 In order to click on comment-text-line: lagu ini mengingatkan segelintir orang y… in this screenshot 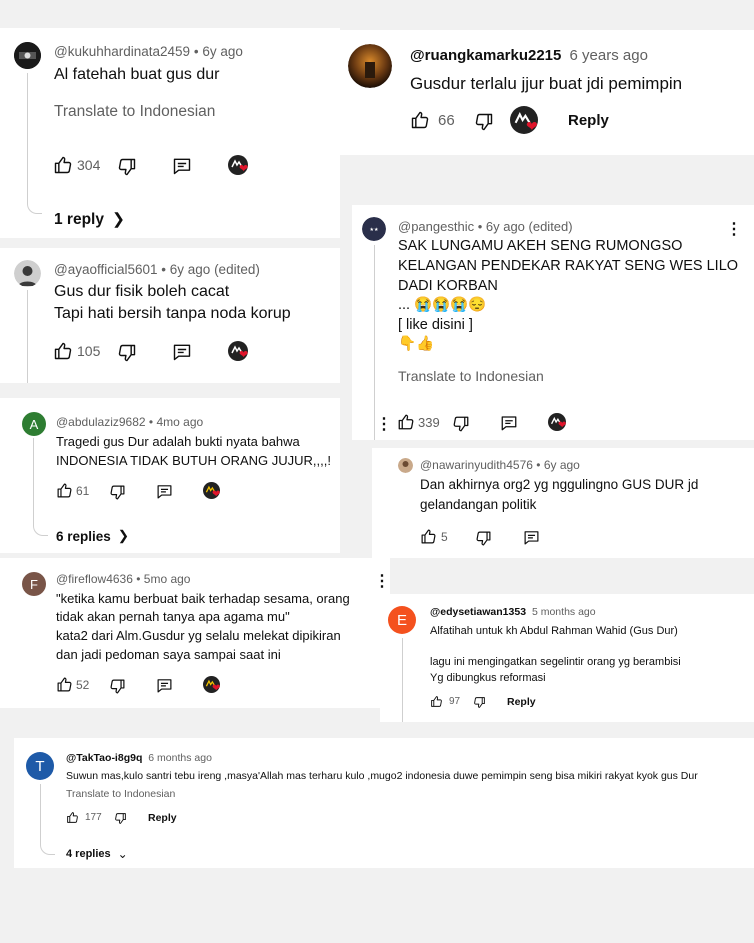, I will do `click(555, 662)`.